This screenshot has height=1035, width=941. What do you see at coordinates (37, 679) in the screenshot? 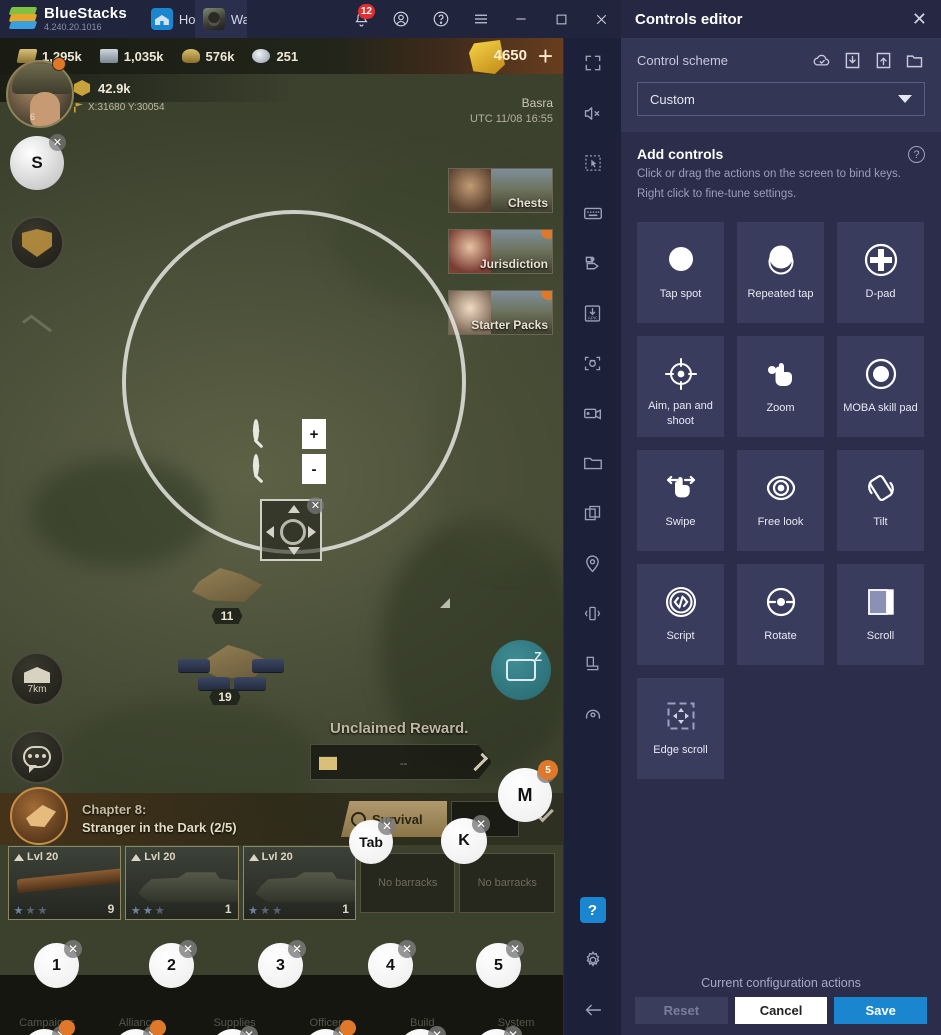
I see `city-button: 7km` at bounding box center [37, 679].